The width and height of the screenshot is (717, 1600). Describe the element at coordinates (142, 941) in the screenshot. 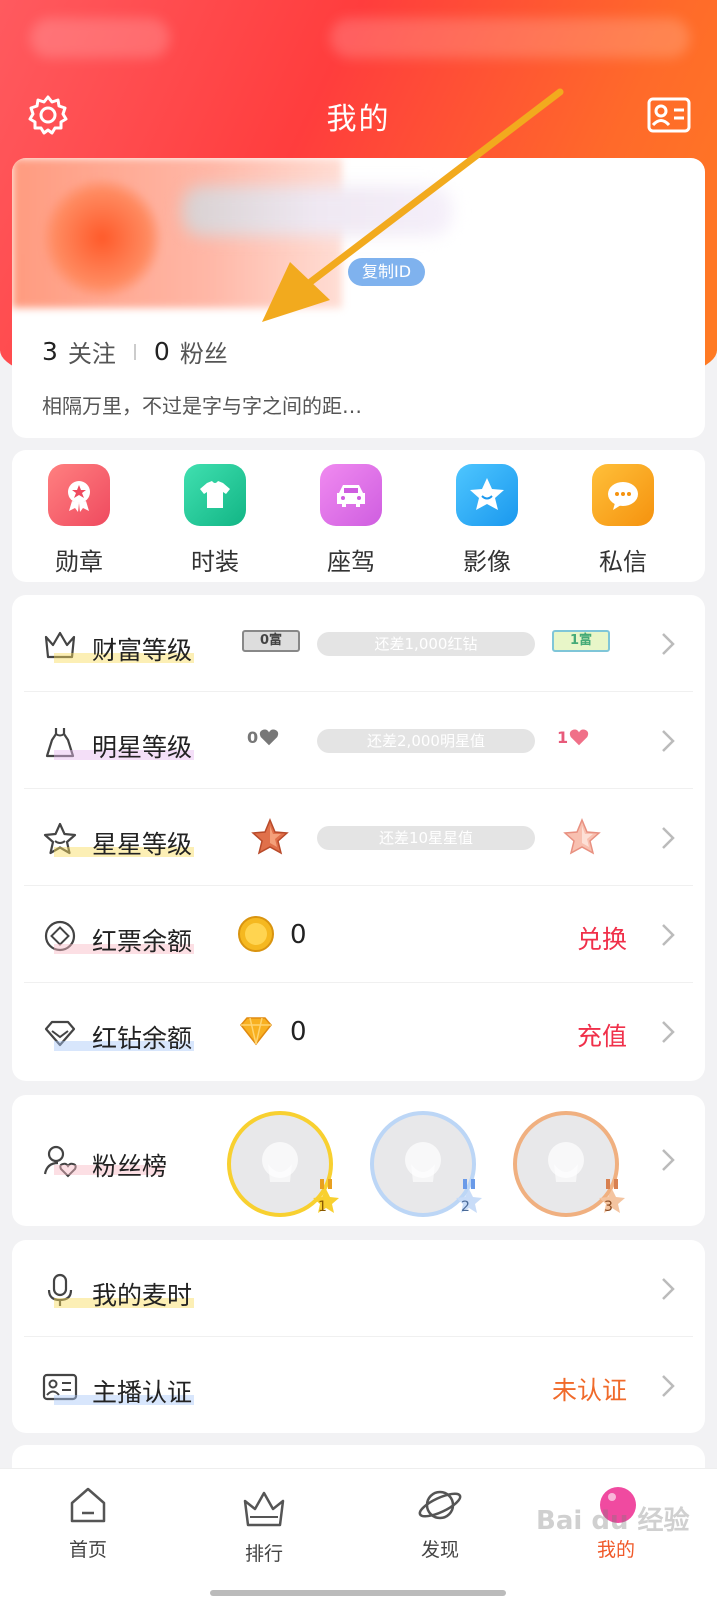

I see `red-ticket-label: 红票余额` at that location.